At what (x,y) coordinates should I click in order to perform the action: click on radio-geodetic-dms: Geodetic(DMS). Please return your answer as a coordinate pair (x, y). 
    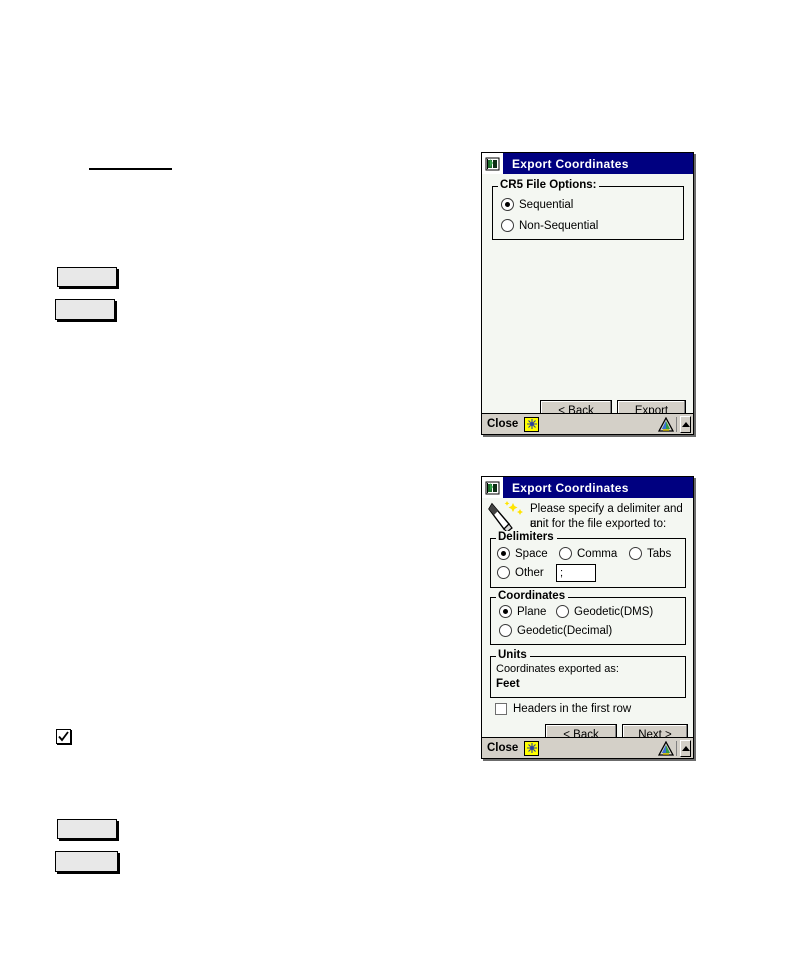
    Looking at the image, I should click on (604, 611).